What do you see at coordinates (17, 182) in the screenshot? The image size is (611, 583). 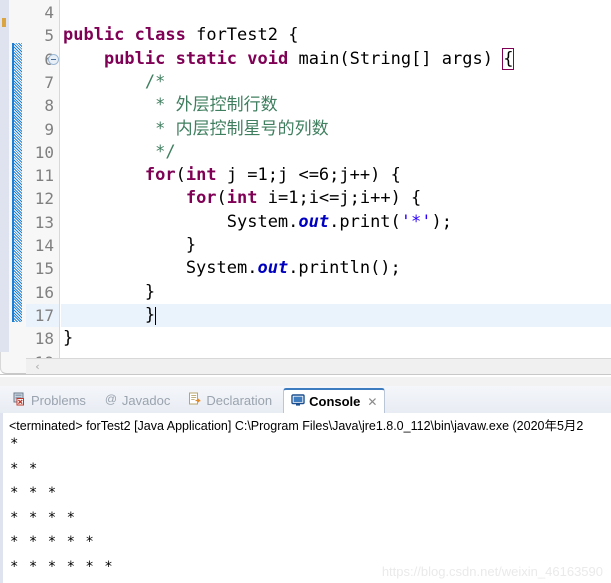 I see `change-indicator-bar` at bounding box center [17, 182].